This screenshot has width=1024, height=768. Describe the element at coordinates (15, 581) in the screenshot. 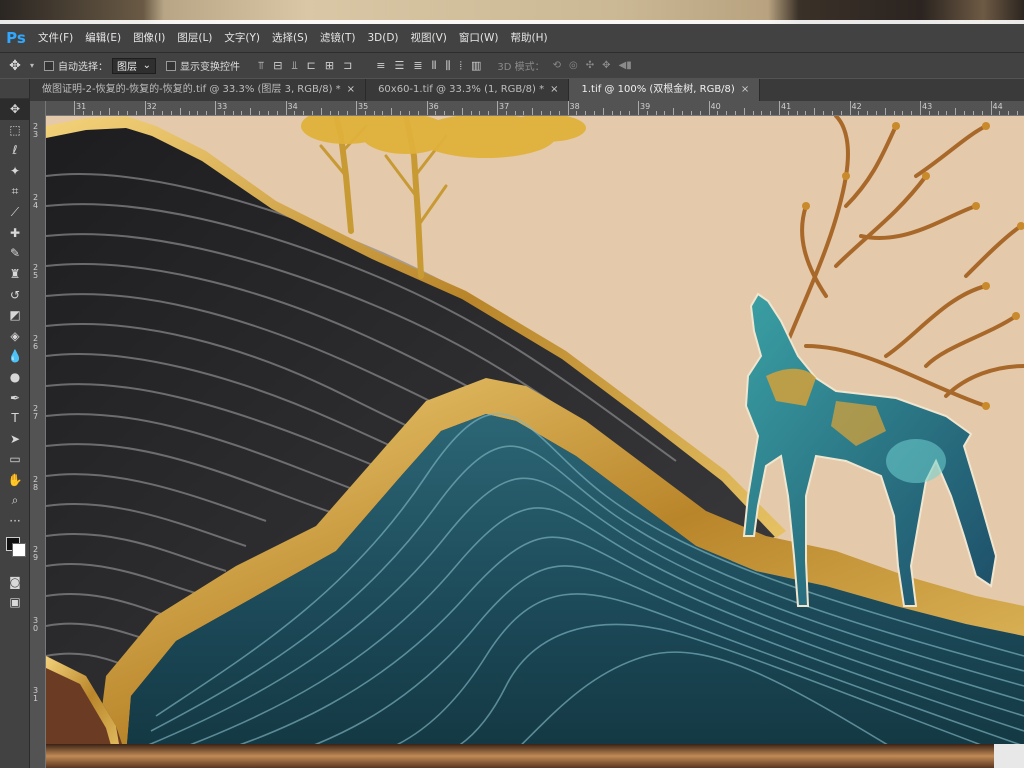

I see `quick-mask-icon: ◙` at that location.